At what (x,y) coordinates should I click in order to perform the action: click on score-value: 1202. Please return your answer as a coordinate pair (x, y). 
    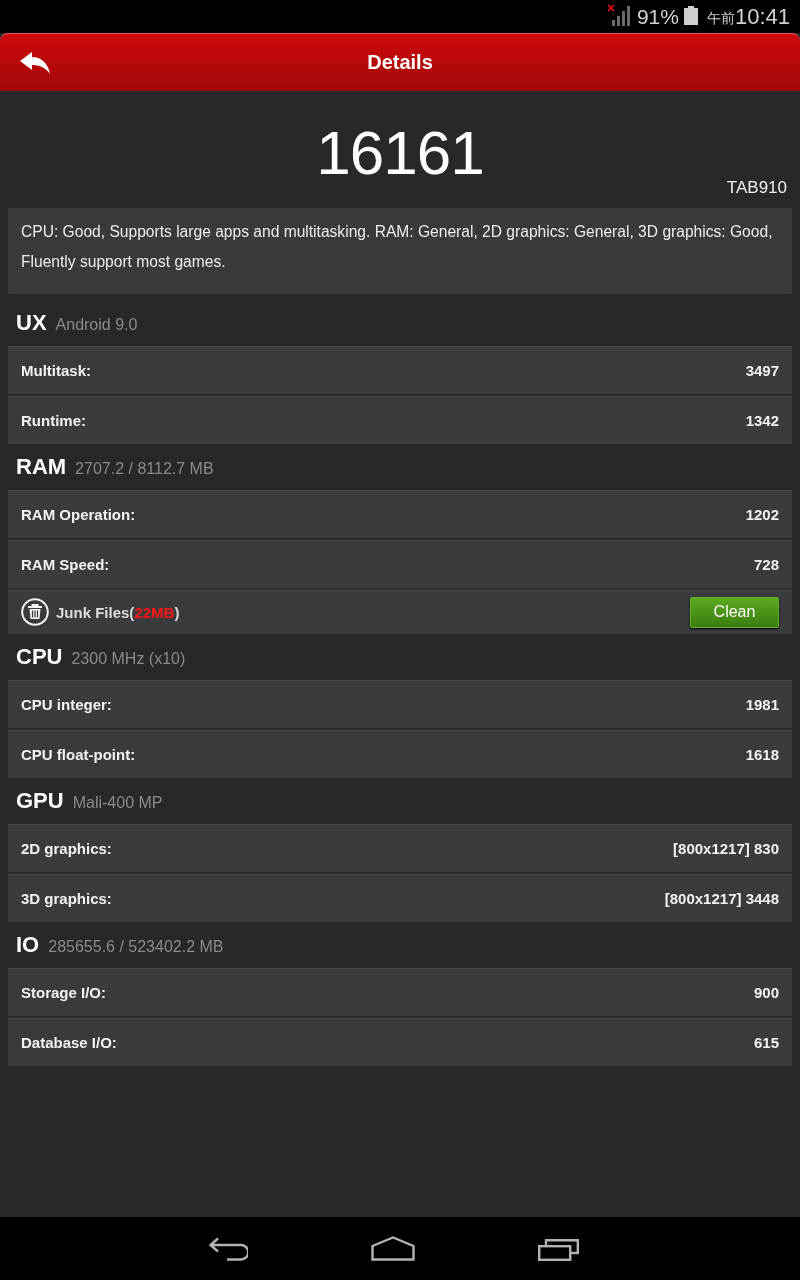
    Looking at the image, I should click on (762, 514).